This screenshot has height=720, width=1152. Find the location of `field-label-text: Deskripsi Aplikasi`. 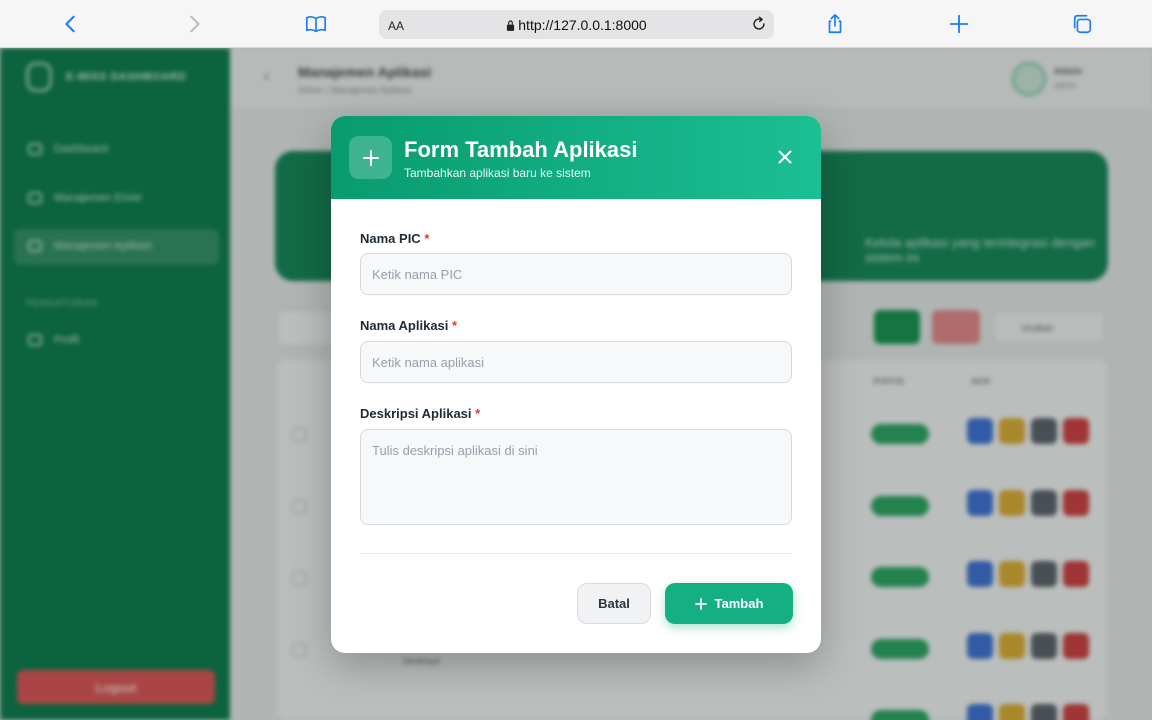

field-label-text: Deskripsi Aplikasi is located at coordinates (416, 413).